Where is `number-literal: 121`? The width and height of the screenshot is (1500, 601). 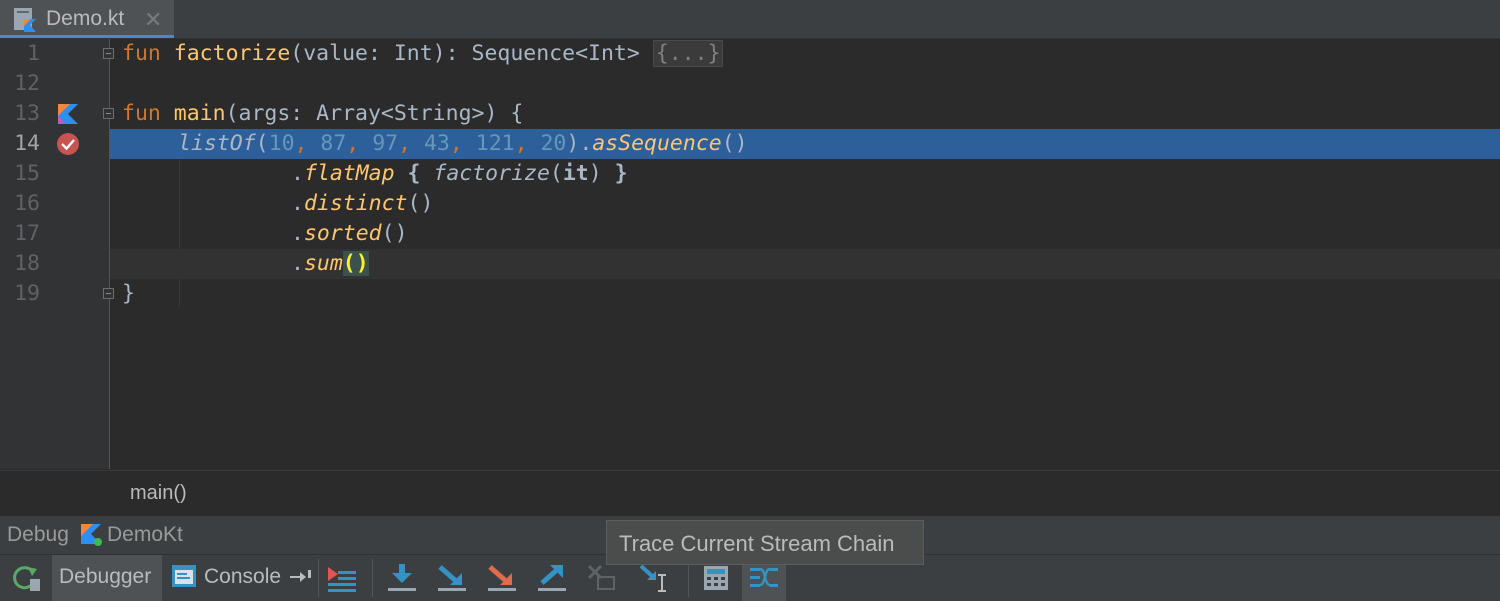
number-literal: 121 is located at coordinates (495, 143).